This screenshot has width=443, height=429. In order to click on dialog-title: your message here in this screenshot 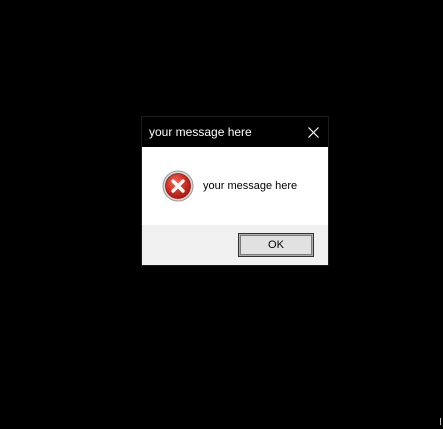, I will do `click(200, 132)`.